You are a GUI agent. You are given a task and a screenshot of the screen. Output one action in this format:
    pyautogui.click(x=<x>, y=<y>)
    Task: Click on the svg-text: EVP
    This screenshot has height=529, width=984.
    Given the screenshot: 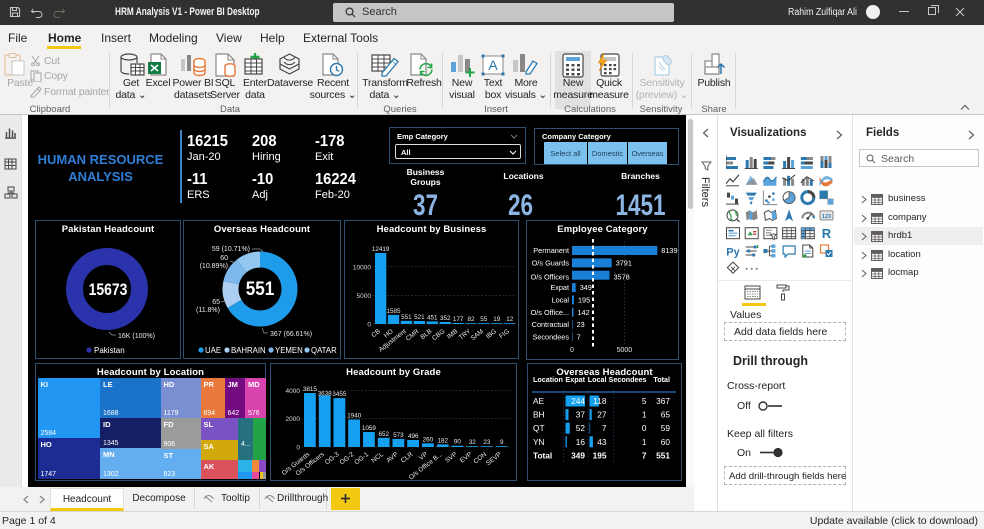 What is the action you would take?
    pyautogui.click(x=466, y=458)
    